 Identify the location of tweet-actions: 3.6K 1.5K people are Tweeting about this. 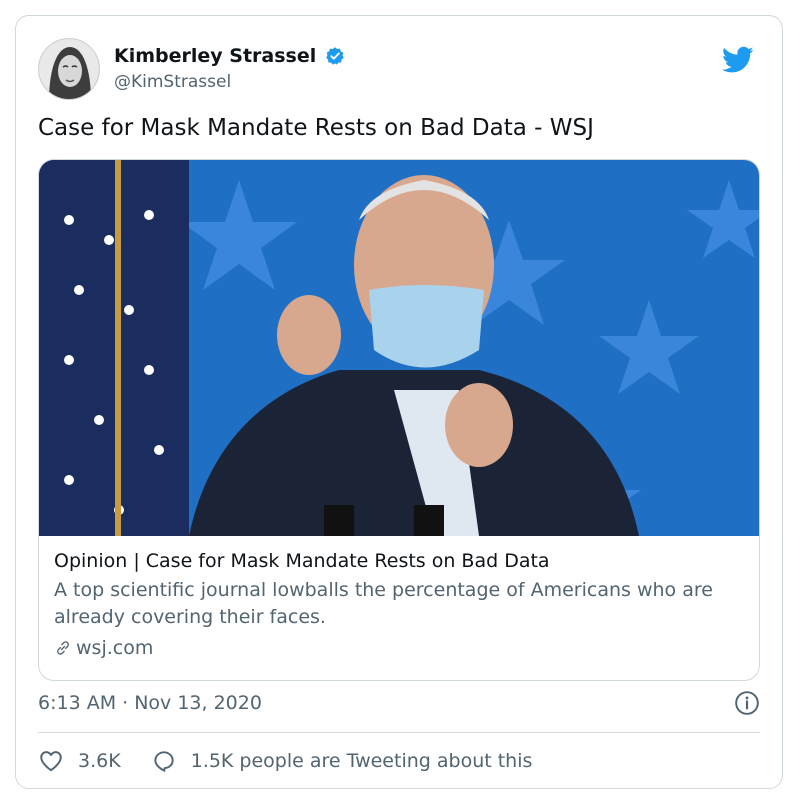
(300, 761).